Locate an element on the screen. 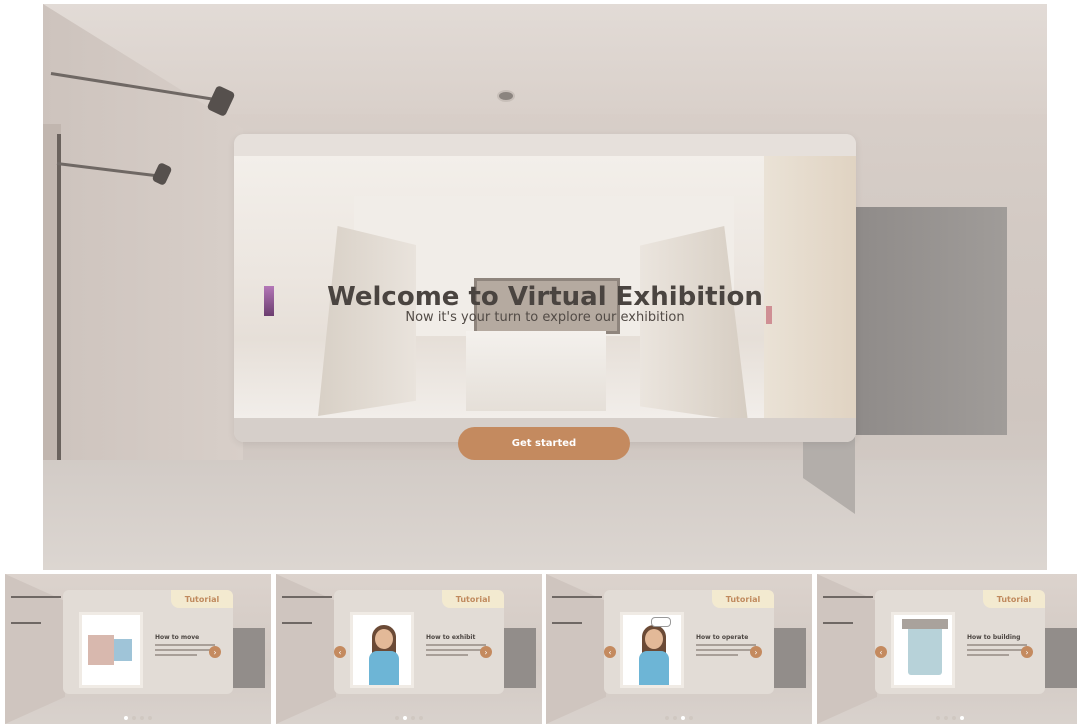 The height and width of the screenshot is (724, 1077). preview-display-table is located at coordinates (536, 371).